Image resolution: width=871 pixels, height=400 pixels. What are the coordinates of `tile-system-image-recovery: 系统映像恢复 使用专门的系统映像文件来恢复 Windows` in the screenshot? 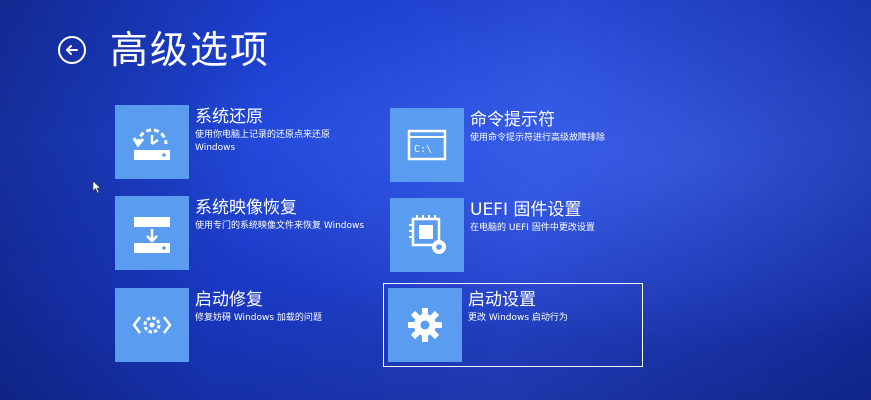 It's located at (239, 233).